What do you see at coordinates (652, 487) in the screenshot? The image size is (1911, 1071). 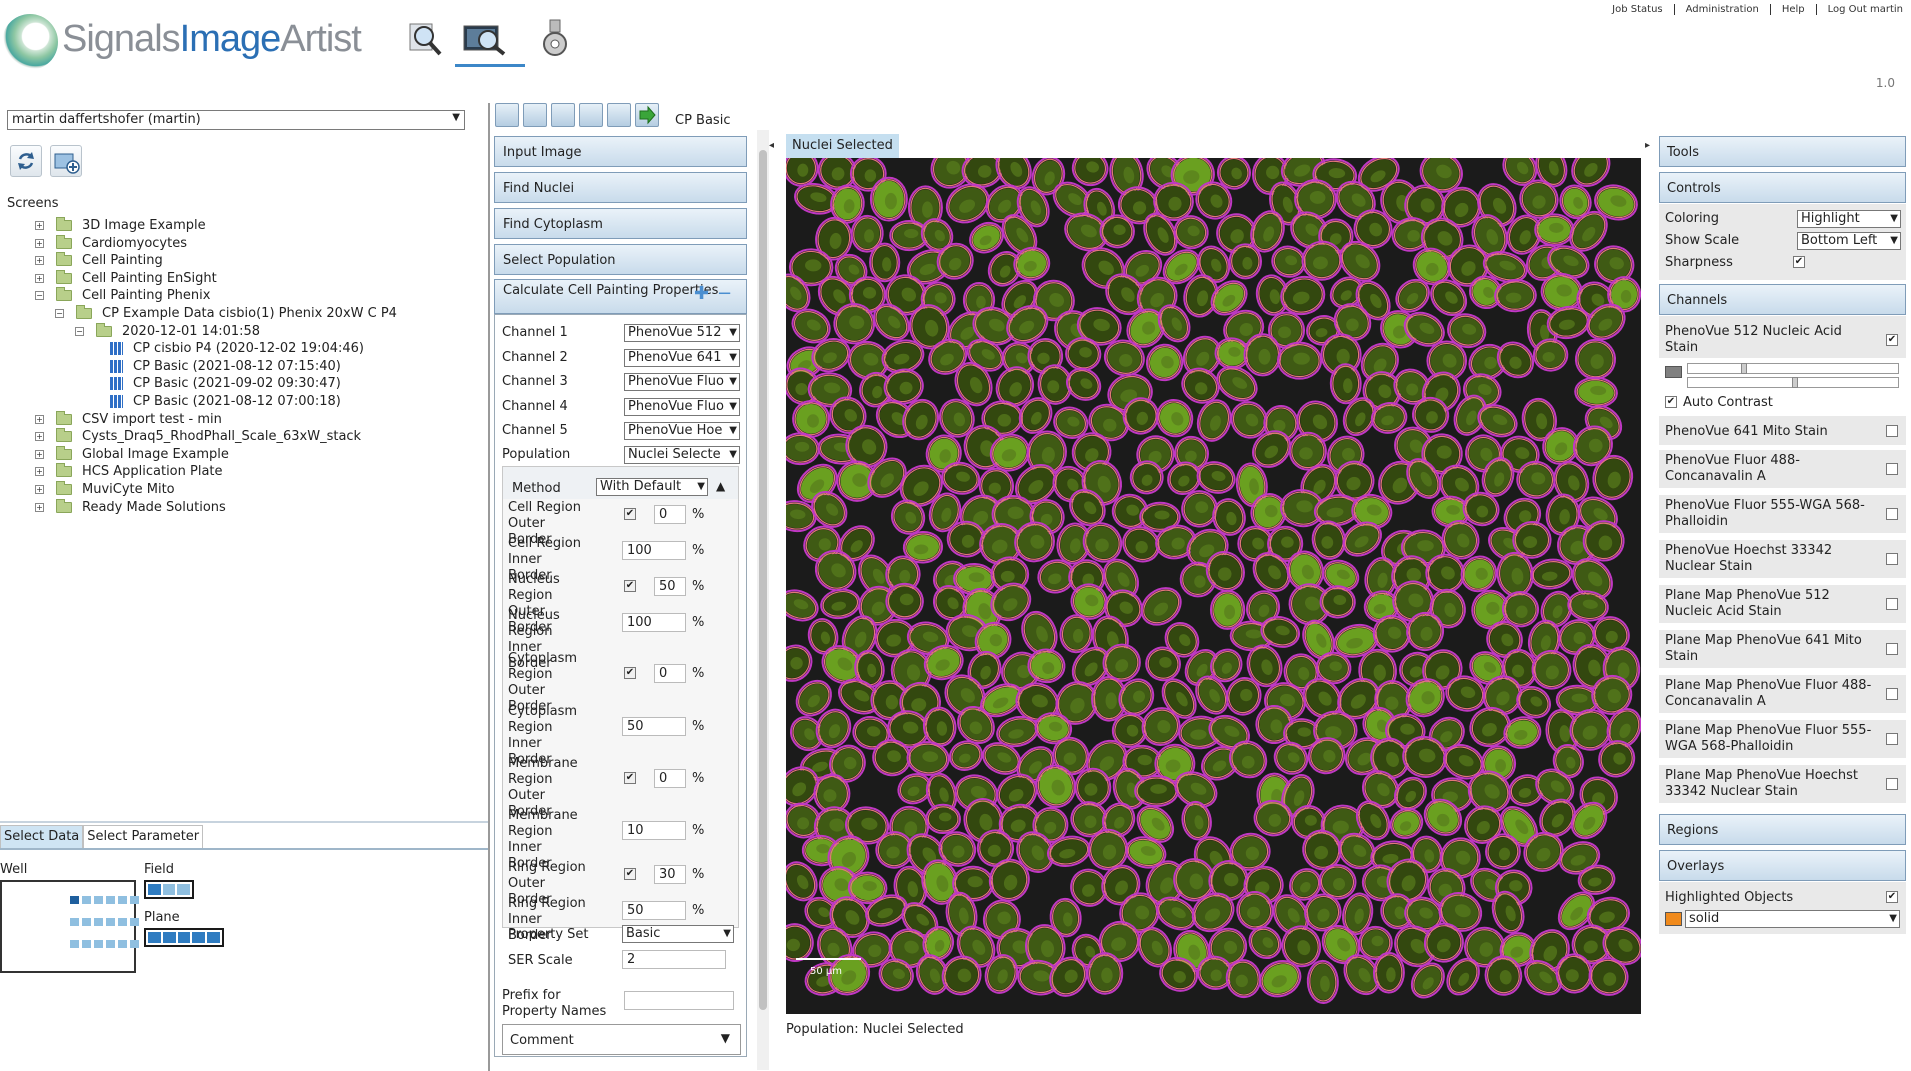 I see `method-select: With Default ▼` at bounding box center [652, 487].